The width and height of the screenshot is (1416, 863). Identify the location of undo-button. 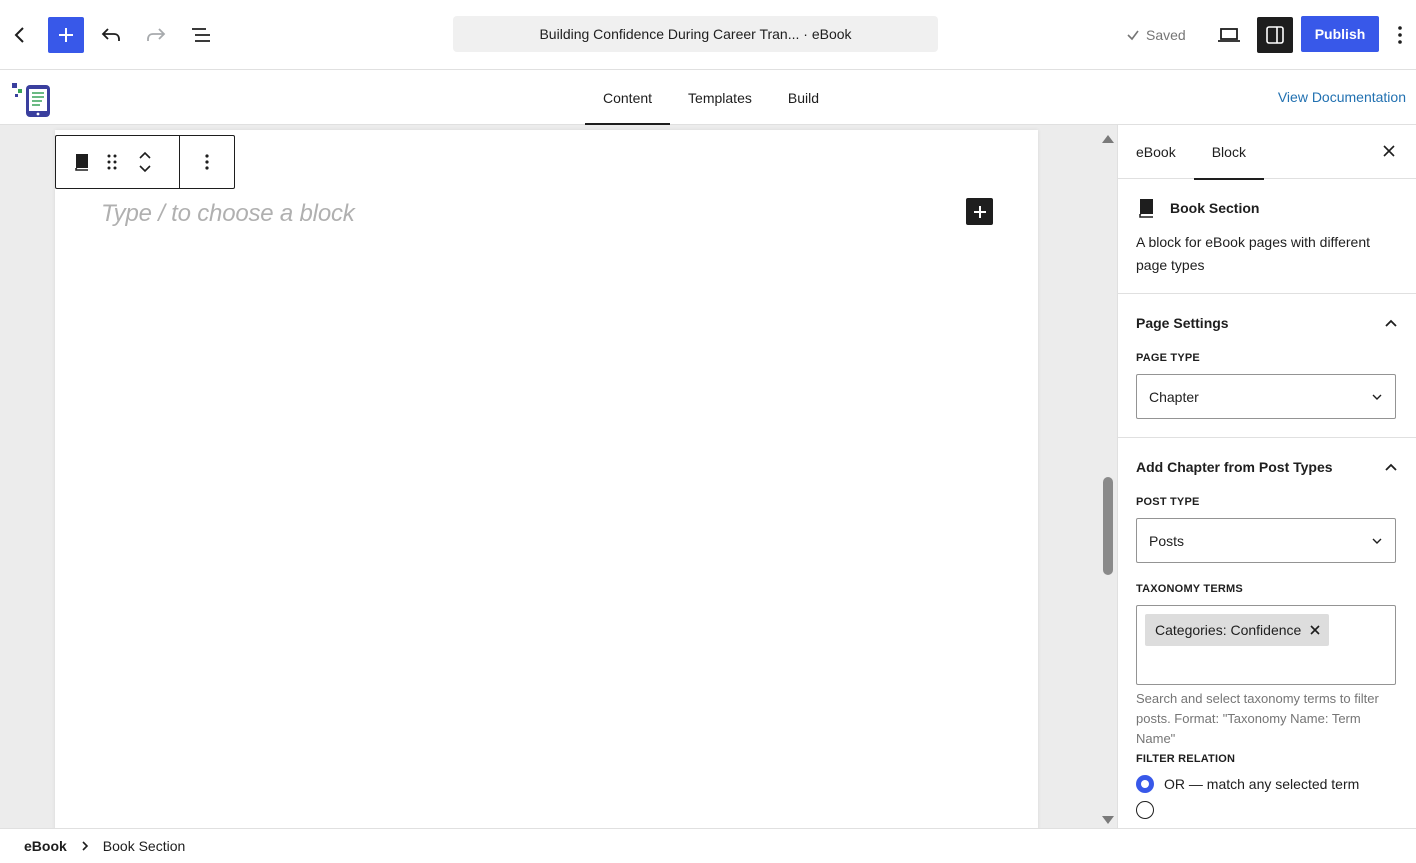
(111, 35).